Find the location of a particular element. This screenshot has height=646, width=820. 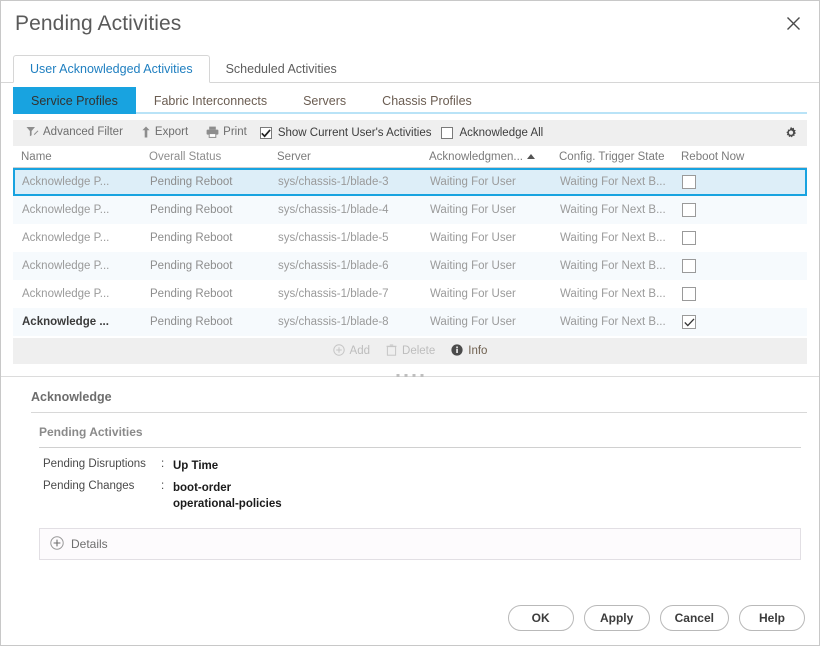

tab-label: Scheduled Activities is located at coordinates (281, 69).